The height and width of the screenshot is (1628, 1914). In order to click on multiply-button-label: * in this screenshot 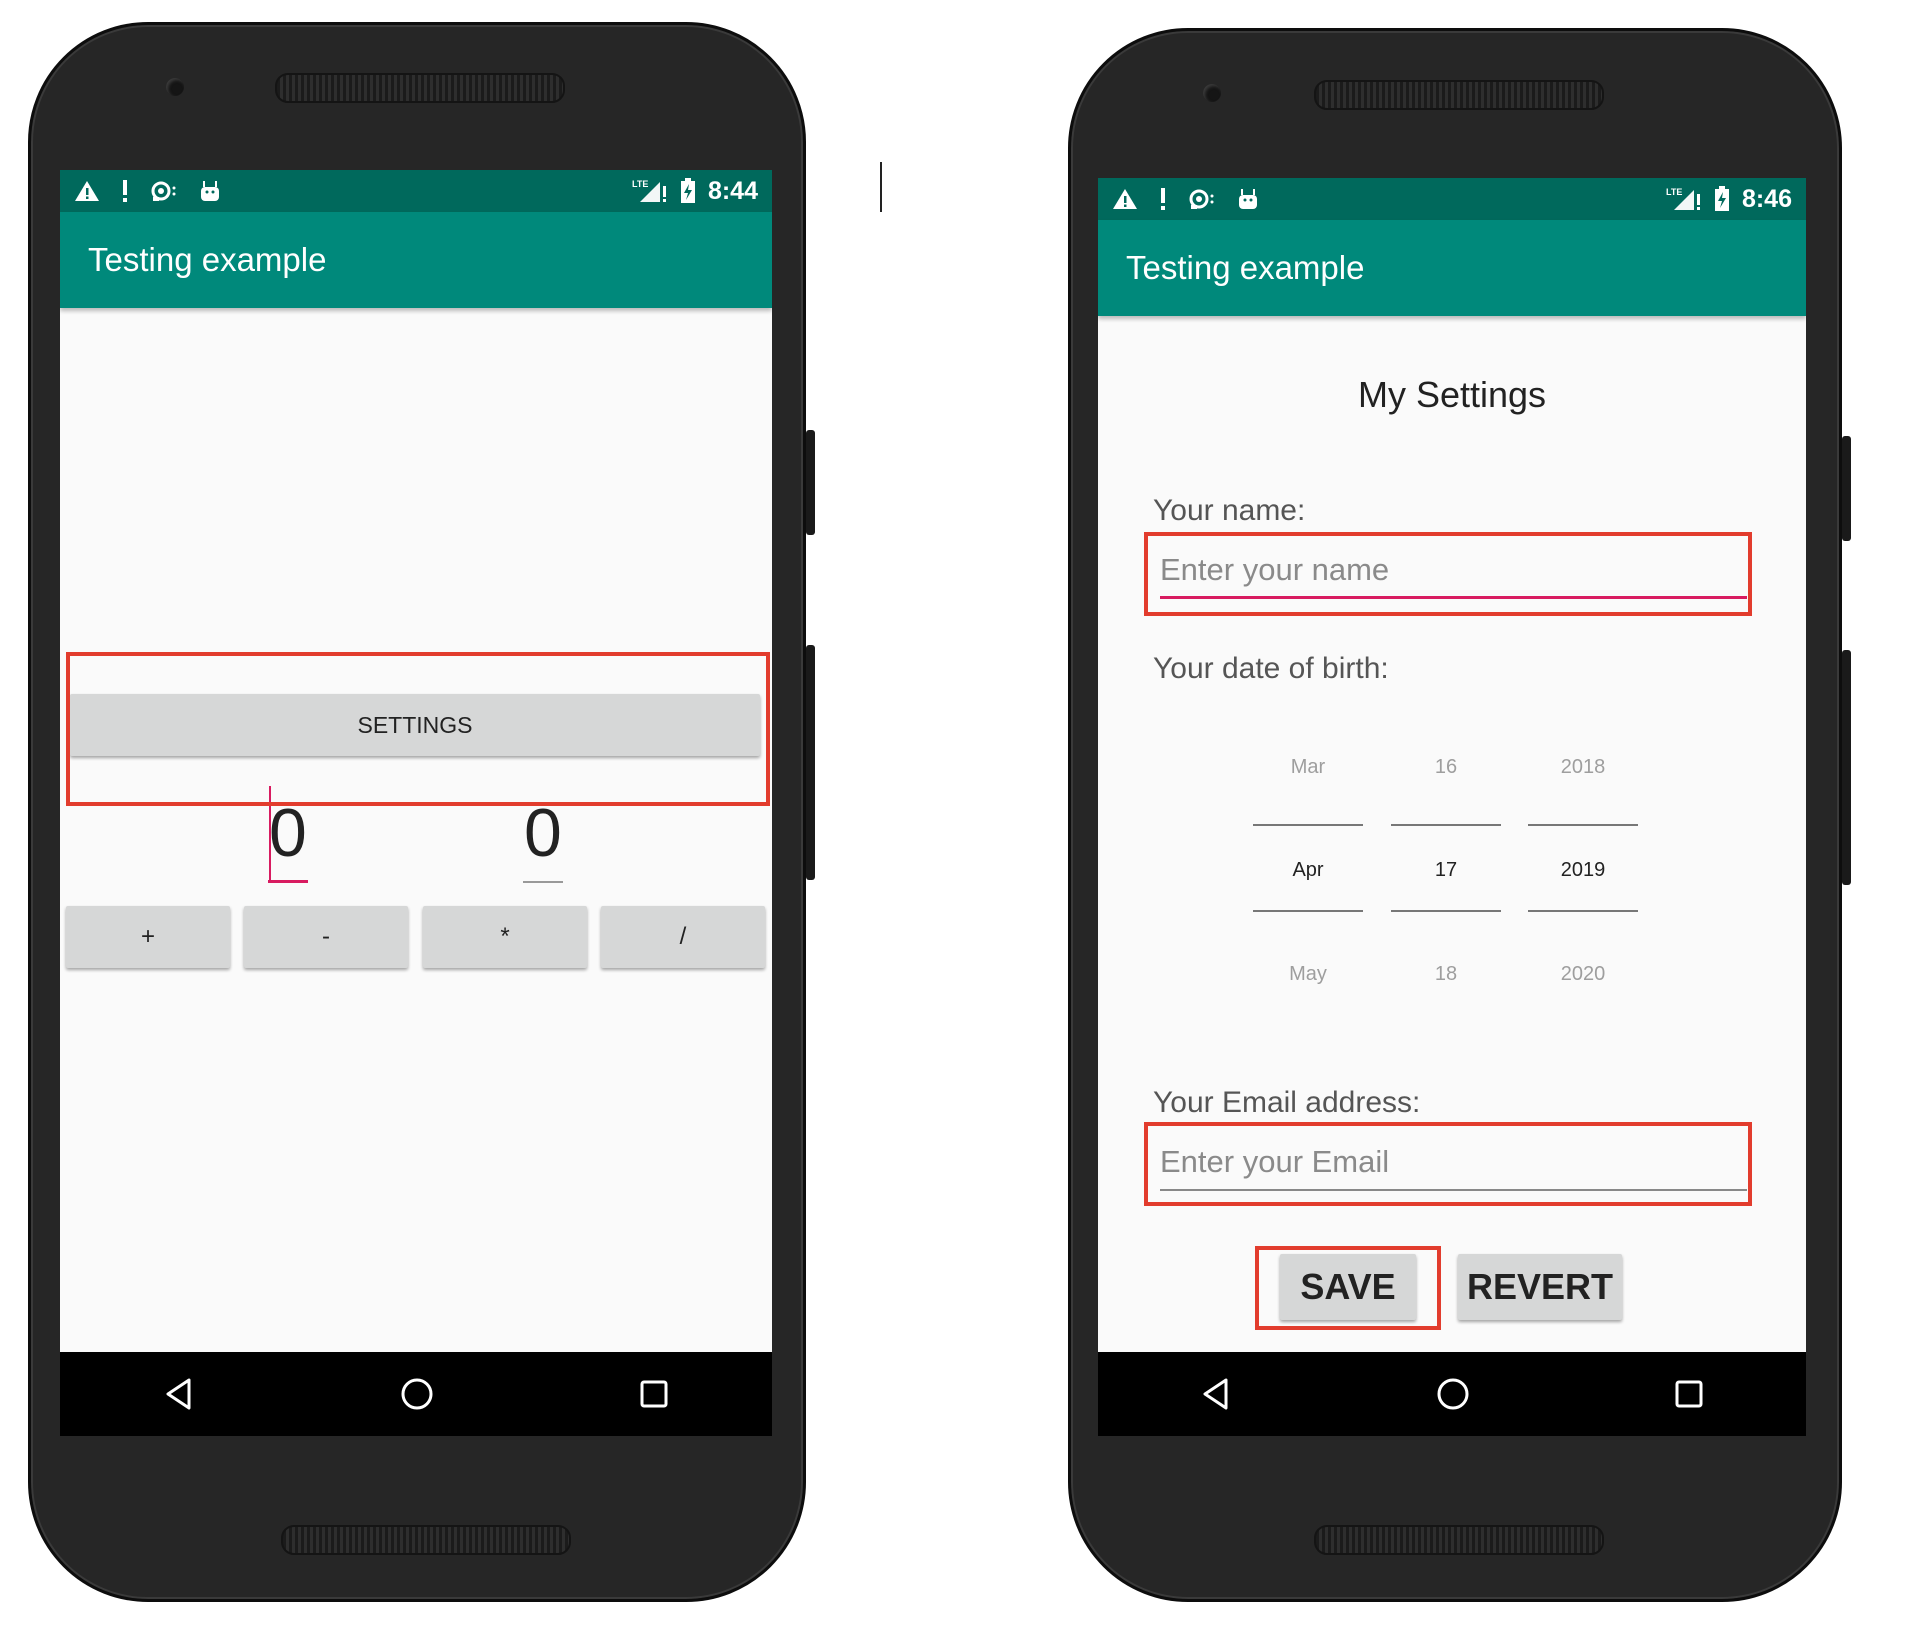, I will do `click(505, 936)`.